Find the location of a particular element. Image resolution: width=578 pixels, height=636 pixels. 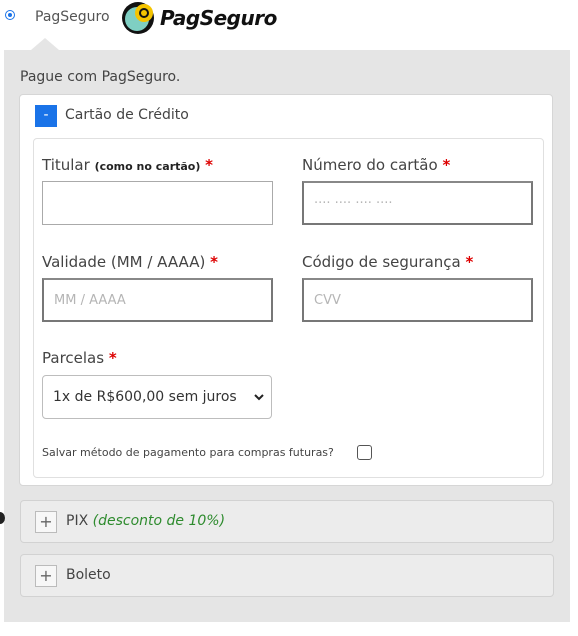

pagseguro-radio is located at coordinates (10, 15).